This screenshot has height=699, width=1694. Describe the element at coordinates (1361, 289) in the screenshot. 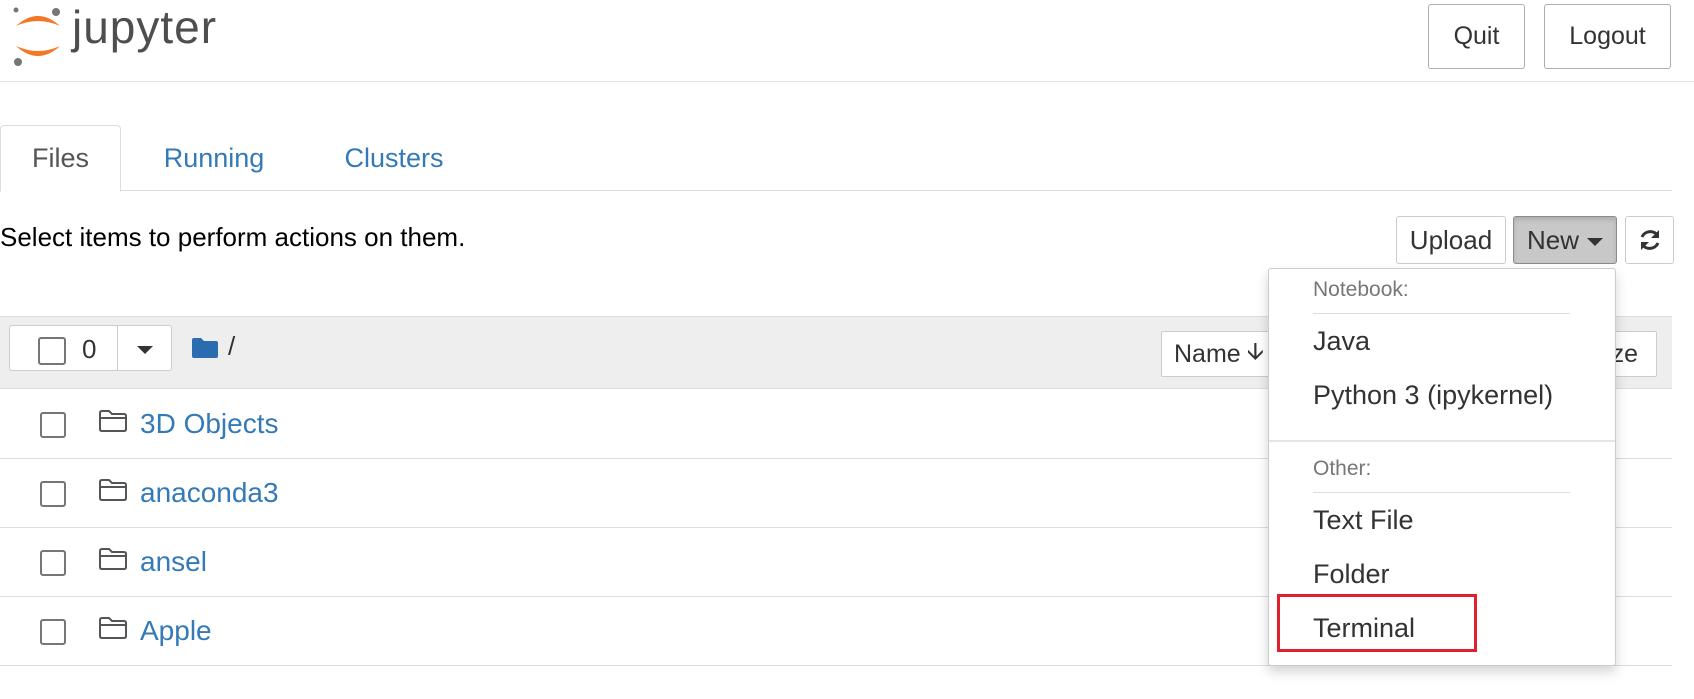

I see `menu-header-notebook: Notebook:` at that location.